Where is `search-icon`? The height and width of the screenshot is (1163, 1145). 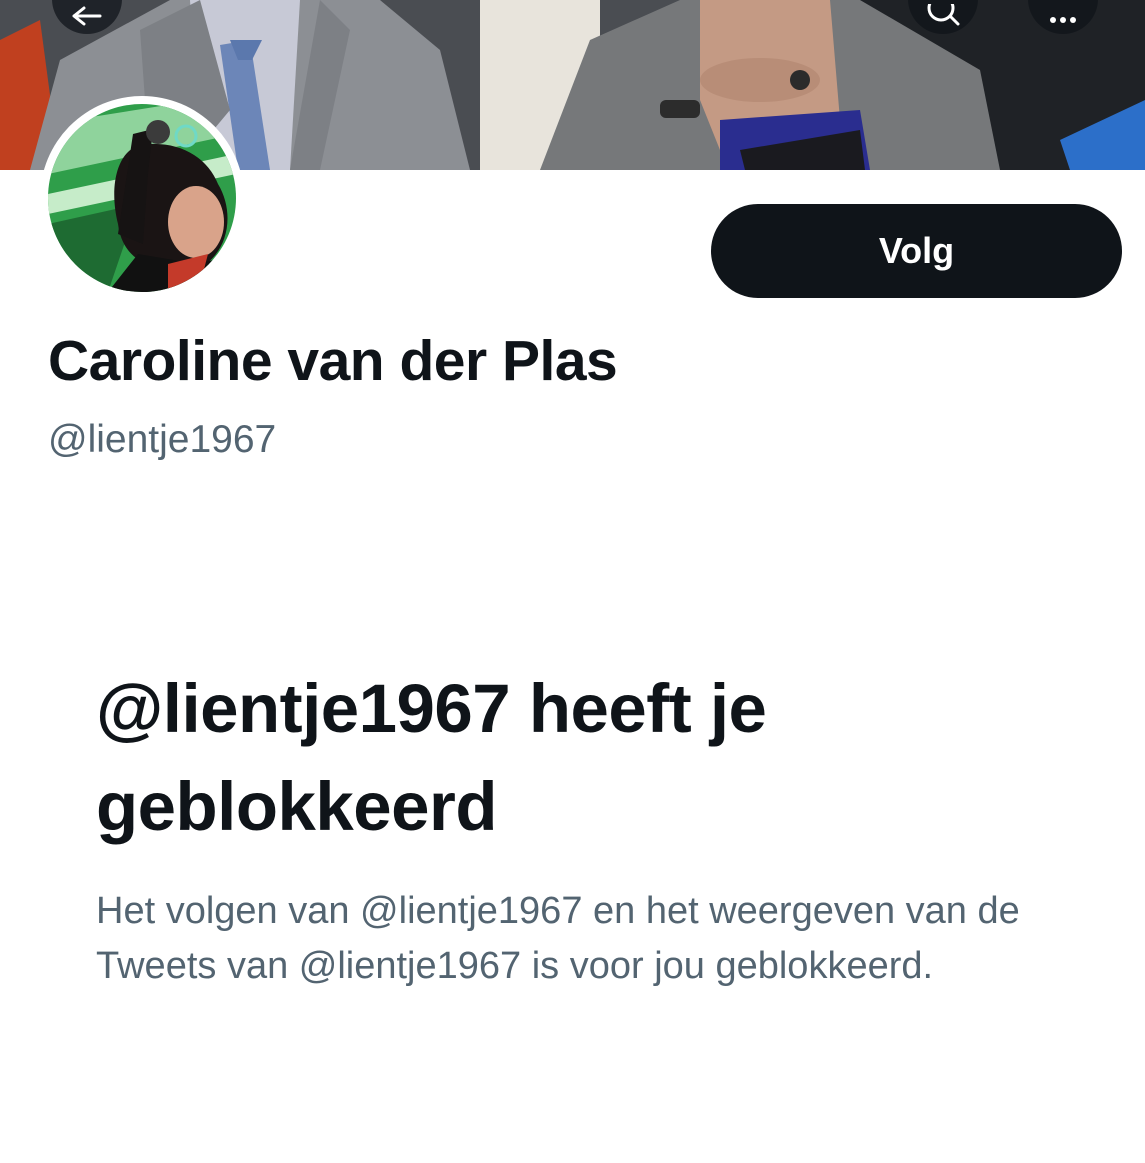 search-icon is located at coordinates (943, 15).